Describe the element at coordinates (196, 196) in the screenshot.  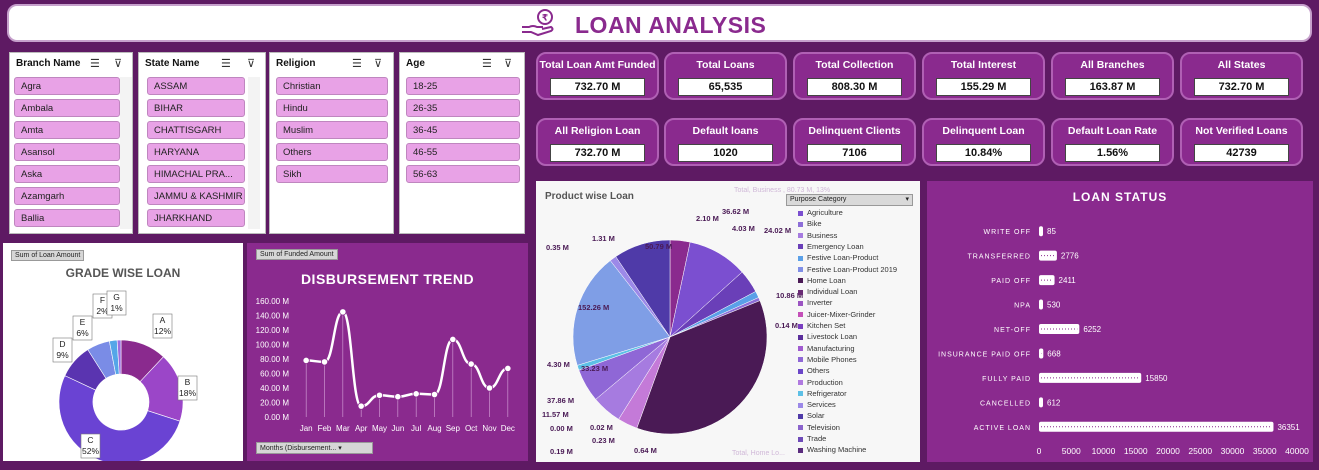
I see `slicer-item: JAMMU & KASHMIR` at that location.